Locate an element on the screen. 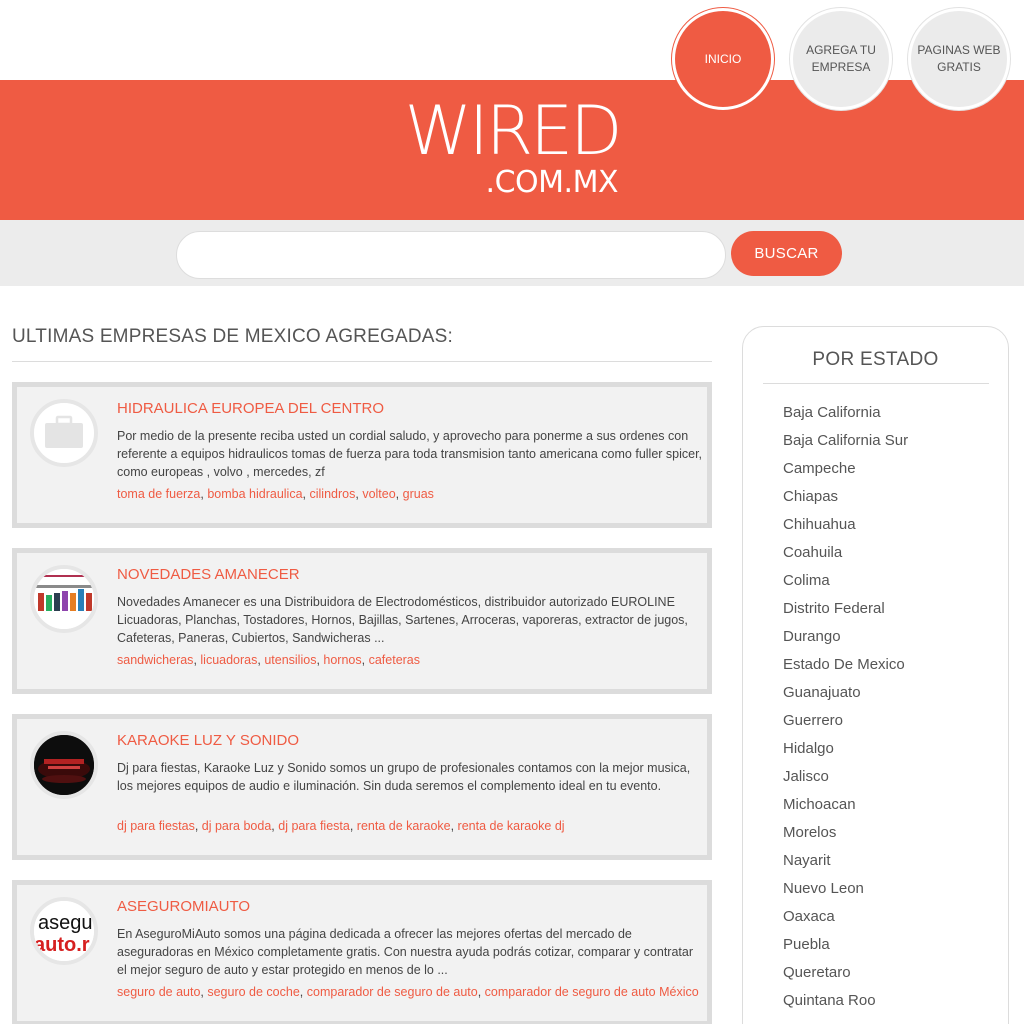  section-divider is located at coordinates (362, 361).